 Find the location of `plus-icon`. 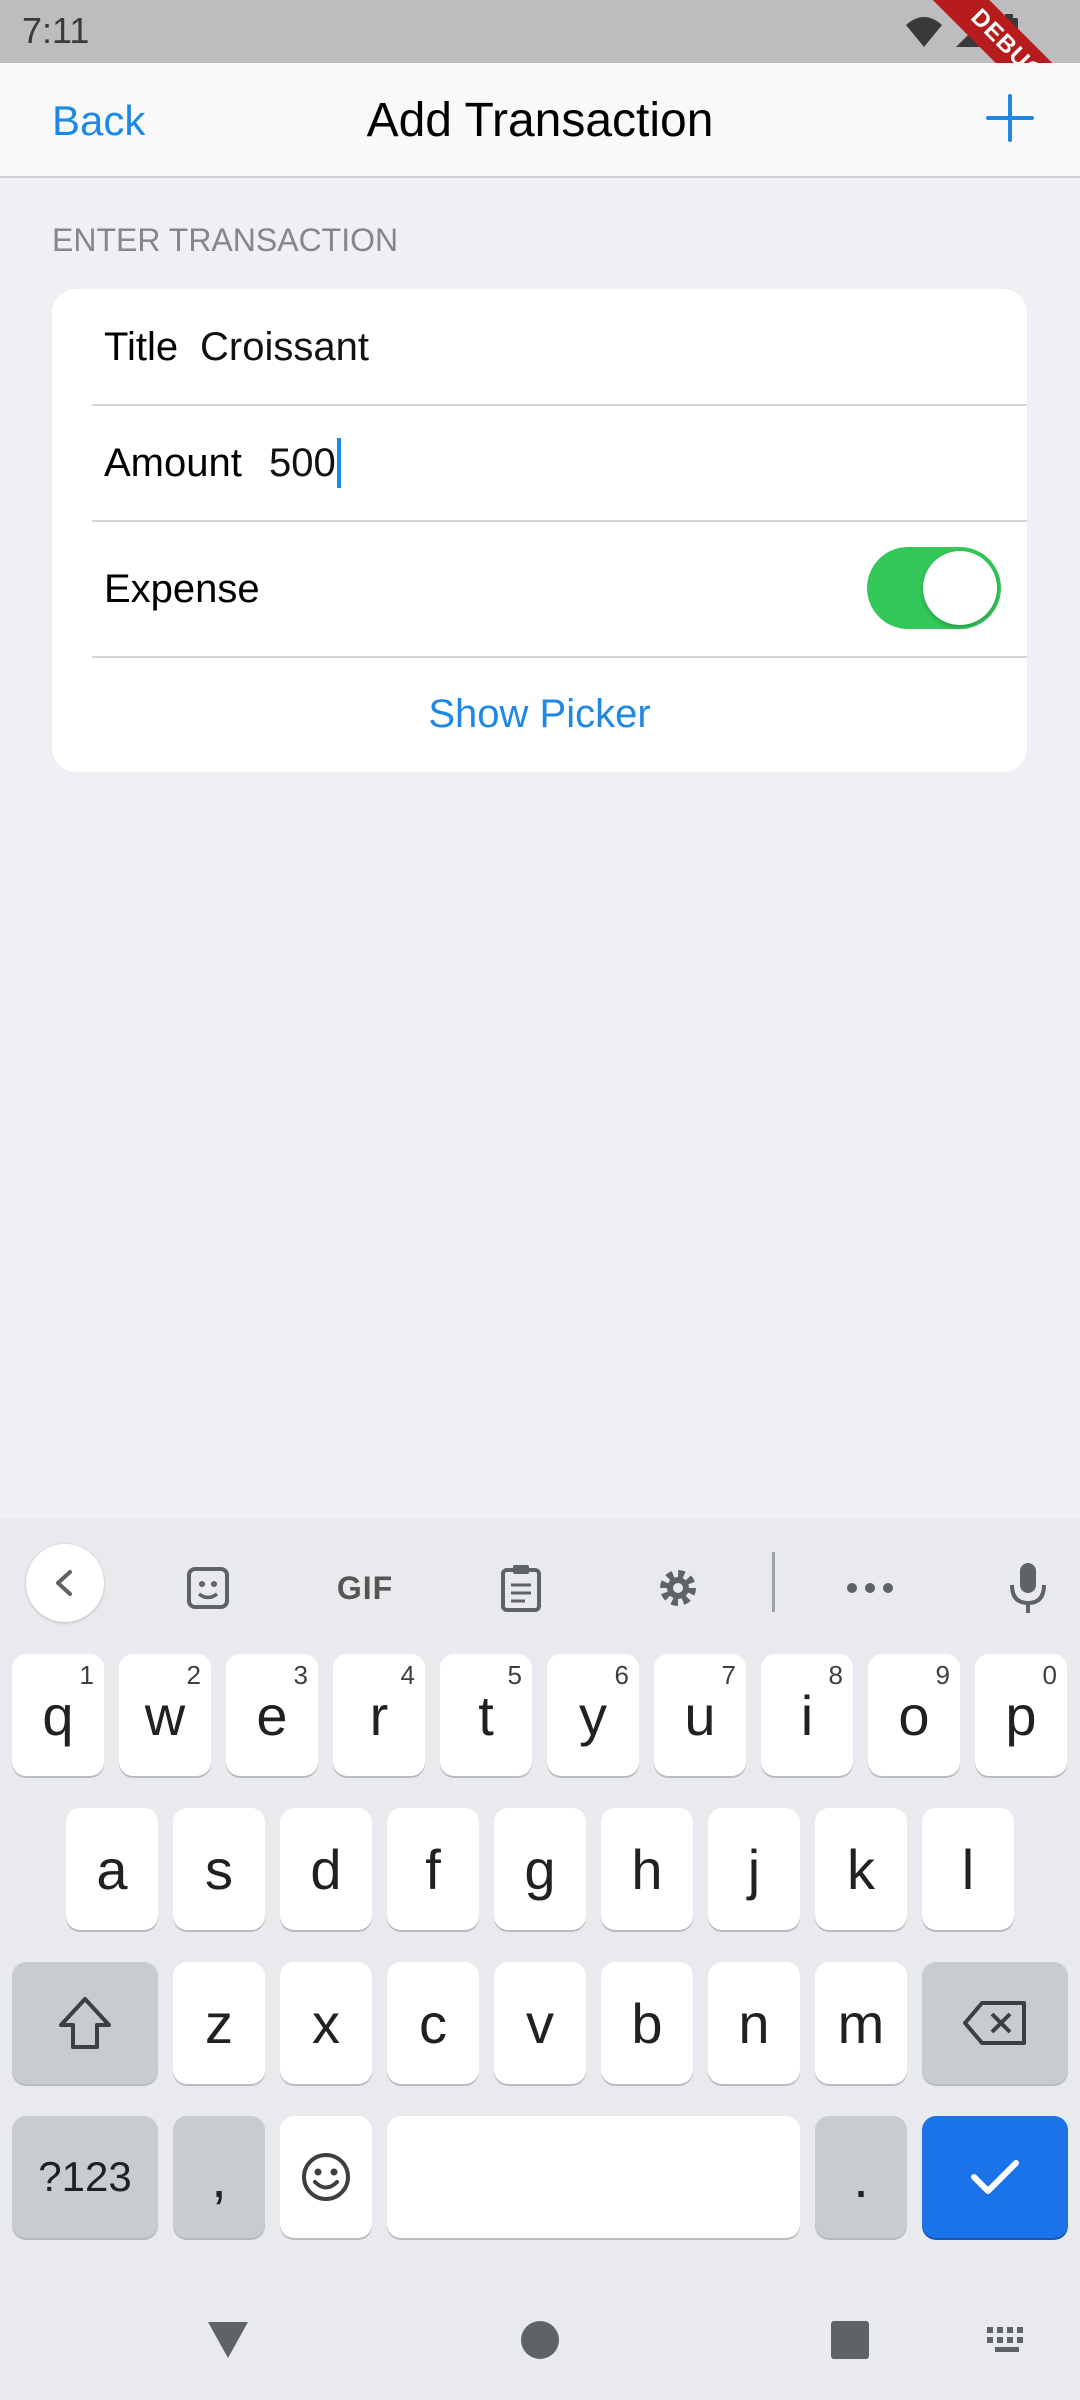

plus-icon is located at coordinates (1010, 118).